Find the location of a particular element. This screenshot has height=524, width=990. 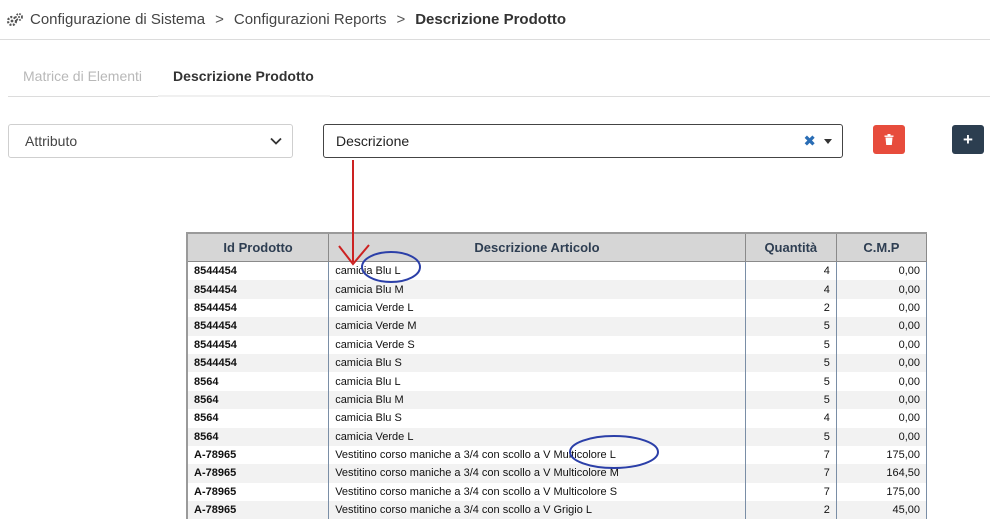

cell-description: camicia Verde M is located at coordinates (537, 326).